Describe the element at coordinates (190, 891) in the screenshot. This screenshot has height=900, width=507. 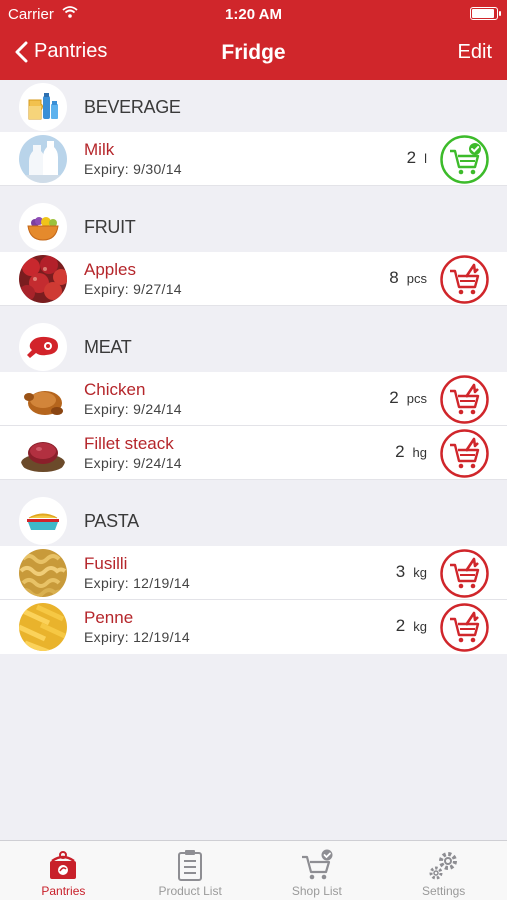
I see `tab-label: Product List` at that location.